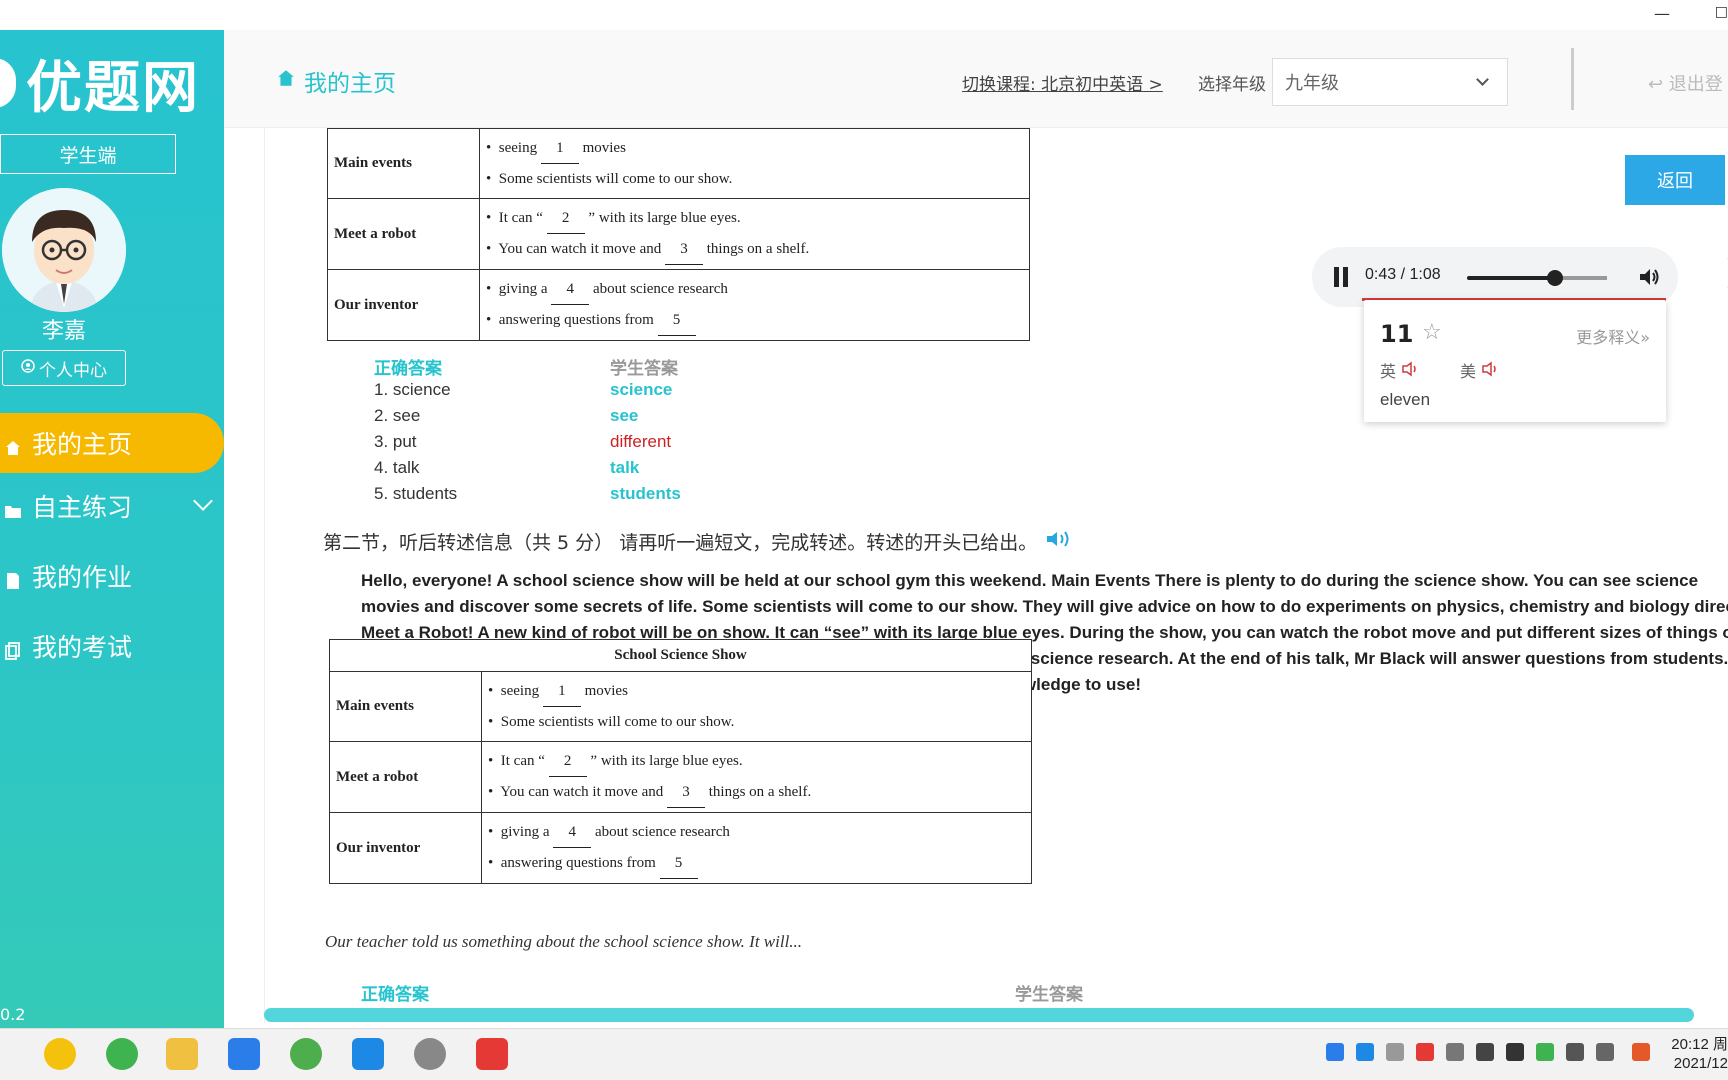 This screenshot has width=1728, height=1080. Describe the element at coordinates (13, 578) in the screenshot. I see `document-icon` at that location.